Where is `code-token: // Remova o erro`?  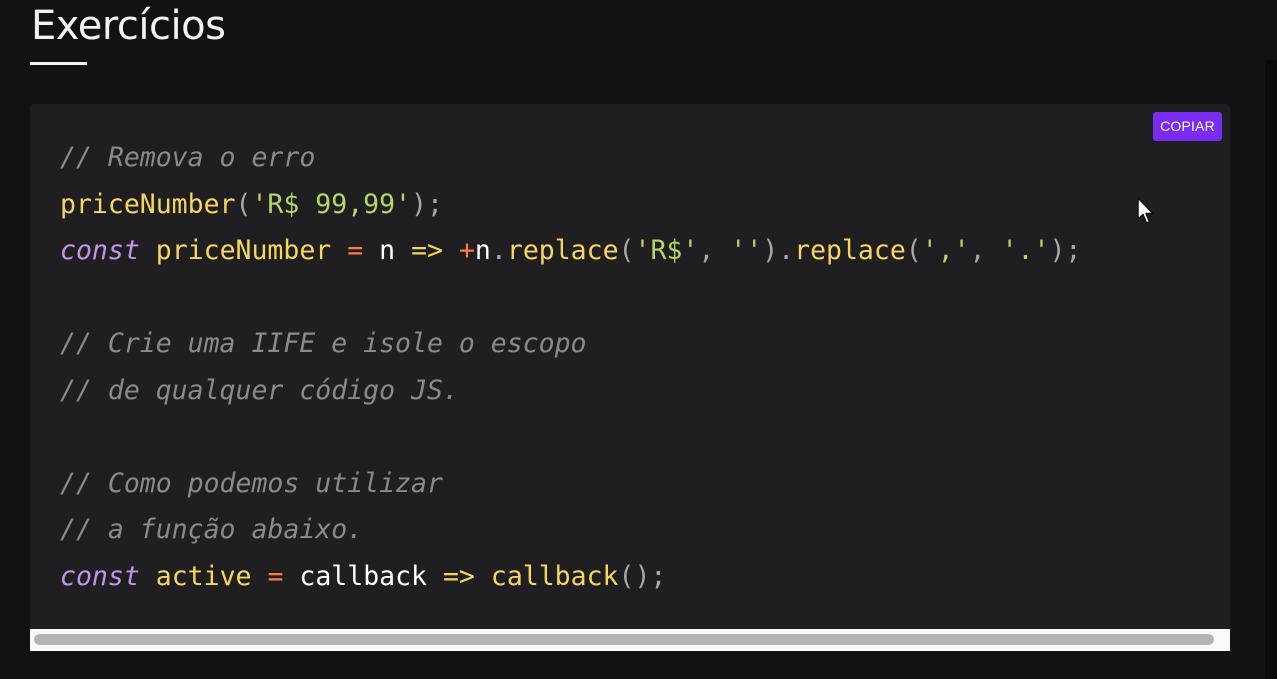
code-token: // Remova o erro is located at coordinates (188, 157).